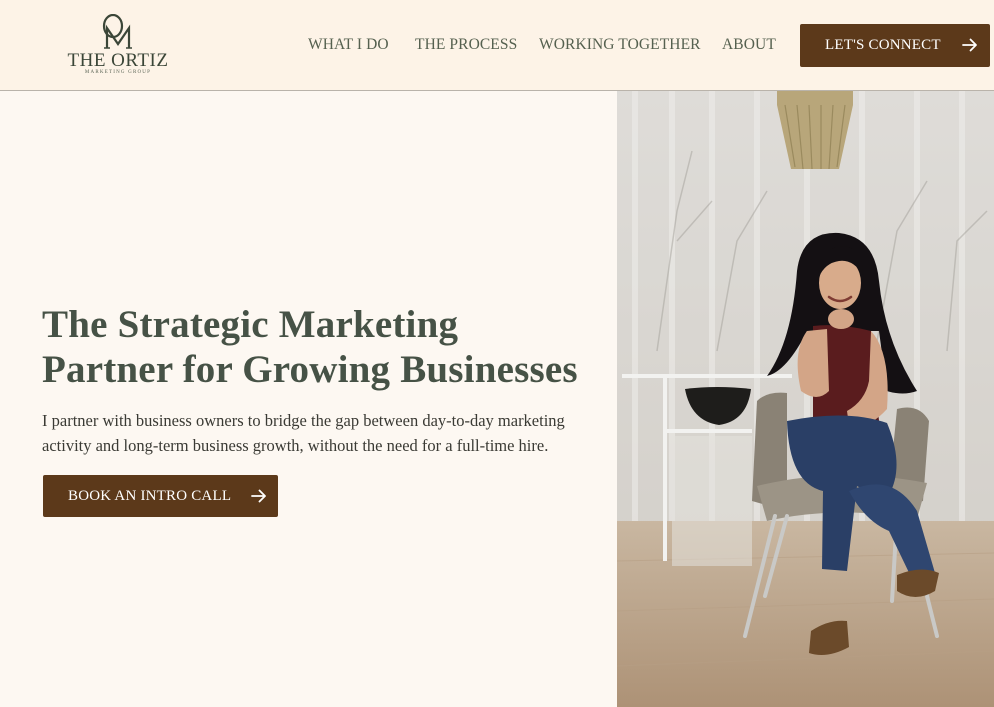 The height and width of the screenshot is (707, 994). I want to click on book-intro-call-button: BOOK AN INTRO CALL, so click(160, 496).